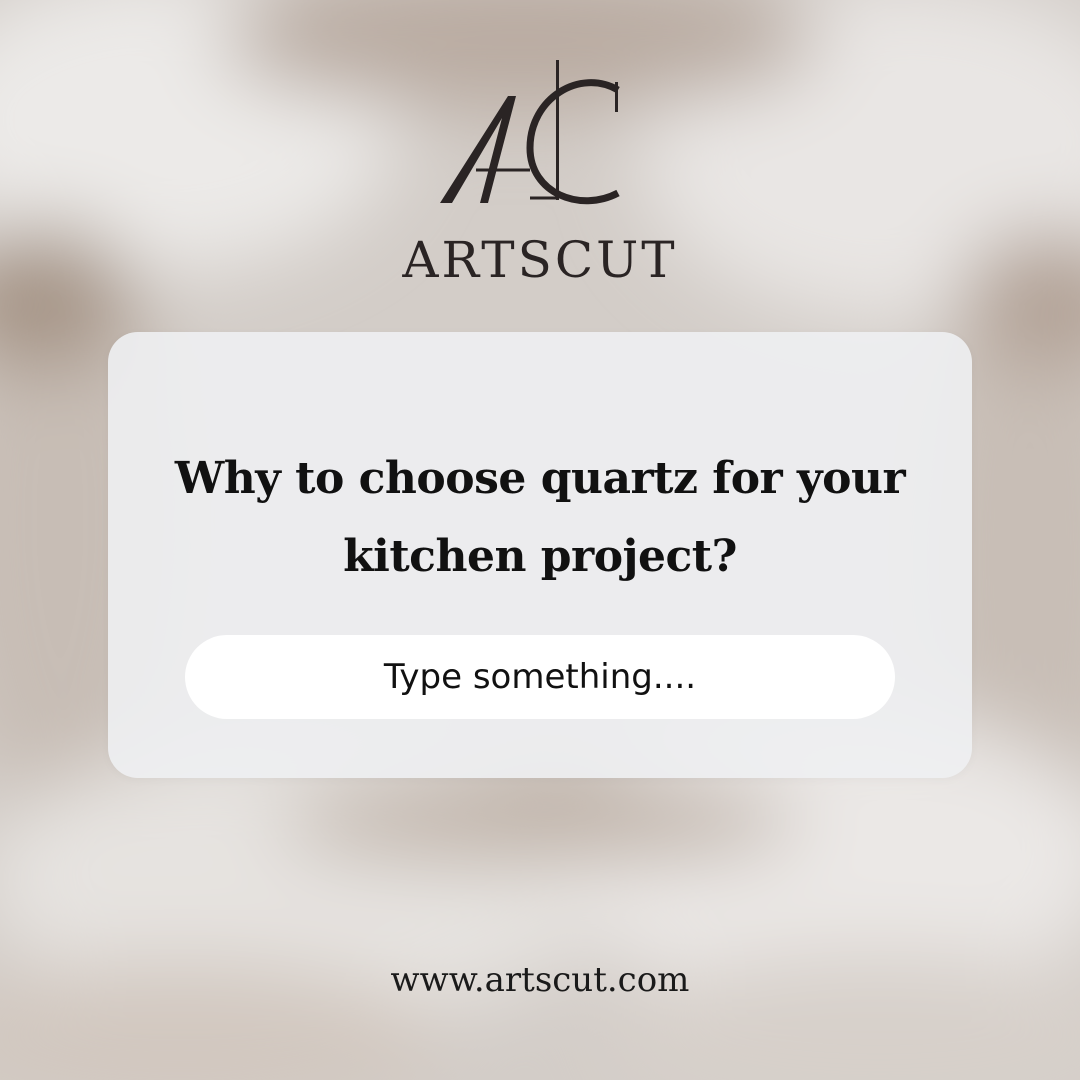  I want to click on answer-input, so click(540, 677).